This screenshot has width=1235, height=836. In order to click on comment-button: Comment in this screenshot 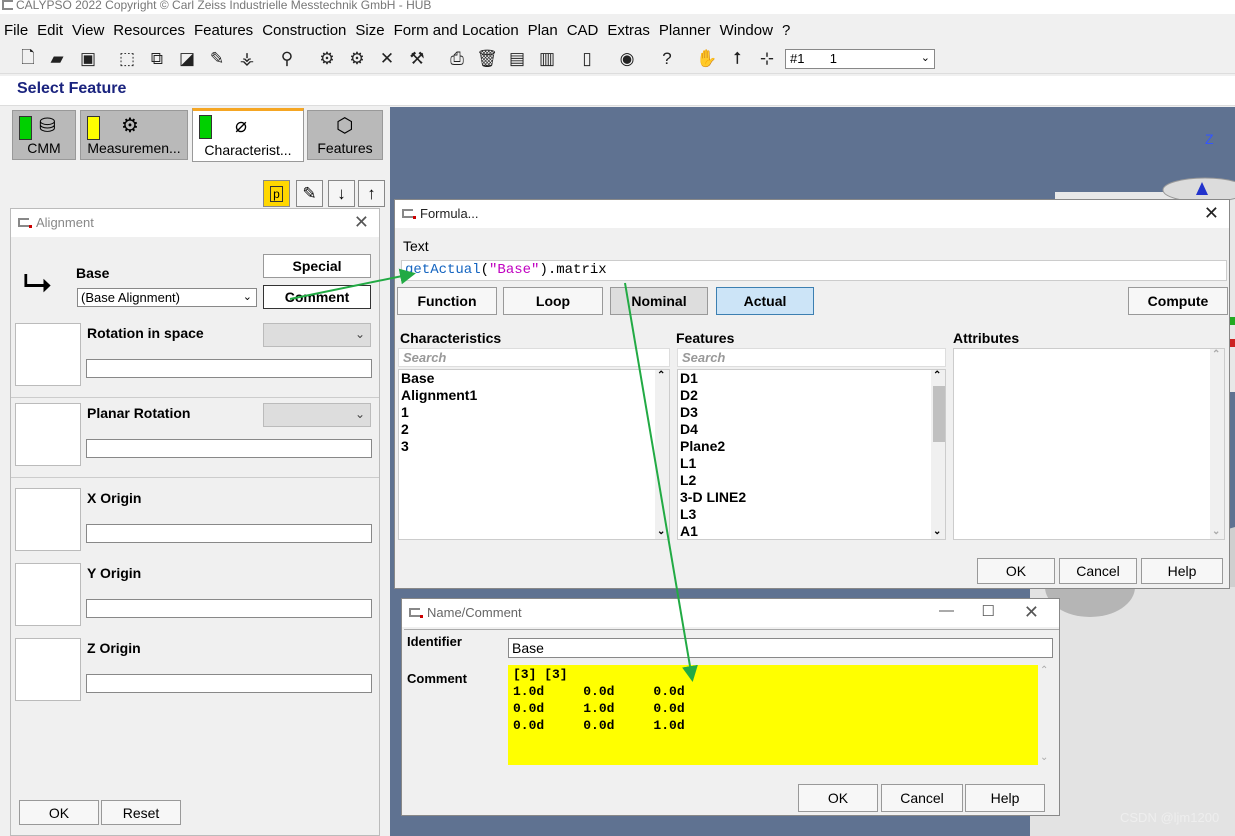, I will do `click(317, 297)`.